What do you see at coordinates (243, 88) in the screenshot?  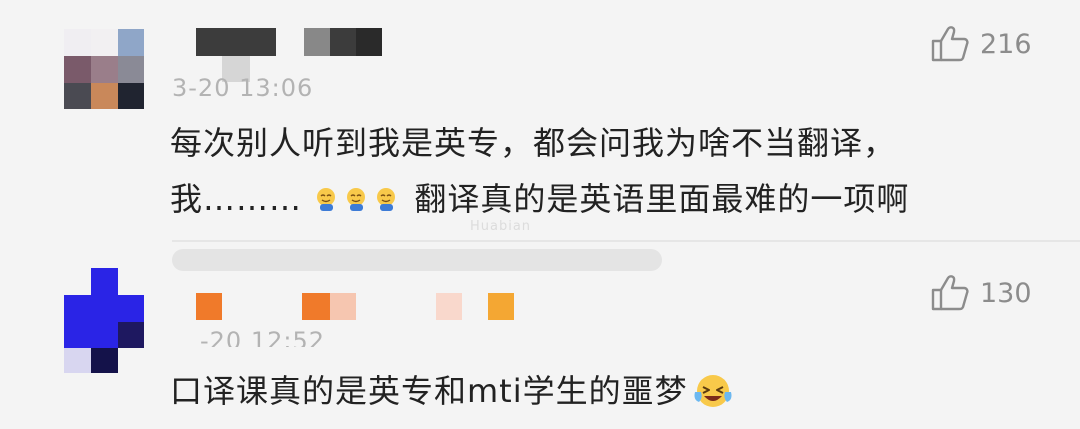 I see `comment-timestamp: 3-20 13:06` at bounding box center [243, 88].